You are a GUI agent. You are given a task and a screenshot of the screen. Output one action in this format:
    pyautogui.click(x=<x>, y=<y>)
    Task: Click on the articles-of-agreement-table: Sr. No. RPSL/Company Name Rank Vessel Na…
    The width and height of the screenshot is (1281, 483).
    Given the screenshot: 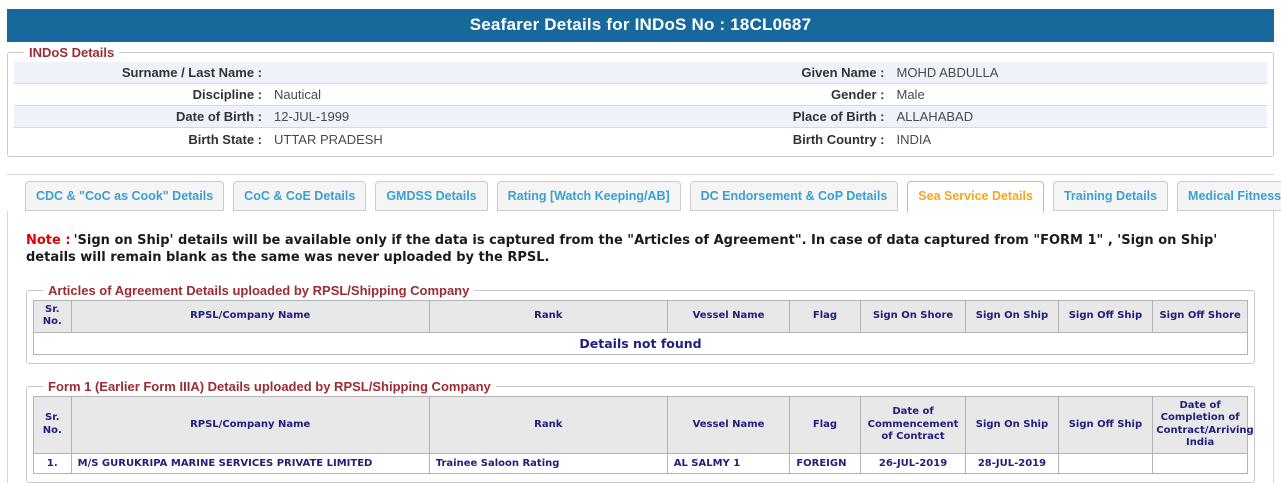 What is the action you would take?
    pyautogui.click(x=640, y=327)
    